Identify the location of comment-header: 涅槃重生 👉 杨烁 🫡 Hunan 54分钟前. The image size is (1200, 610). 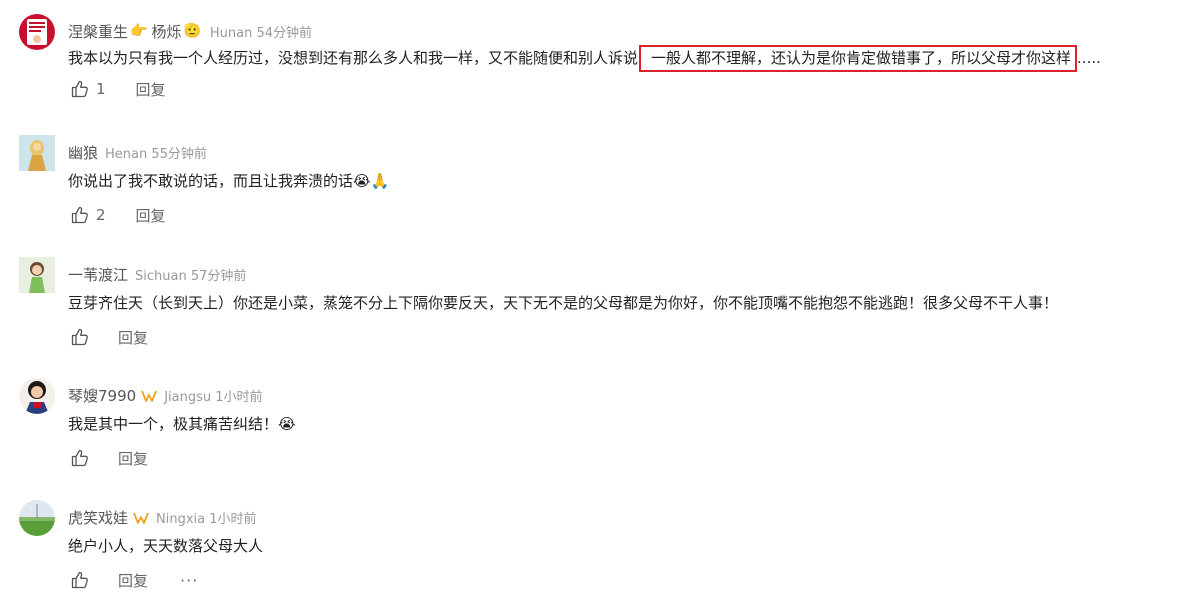
(190, 31).